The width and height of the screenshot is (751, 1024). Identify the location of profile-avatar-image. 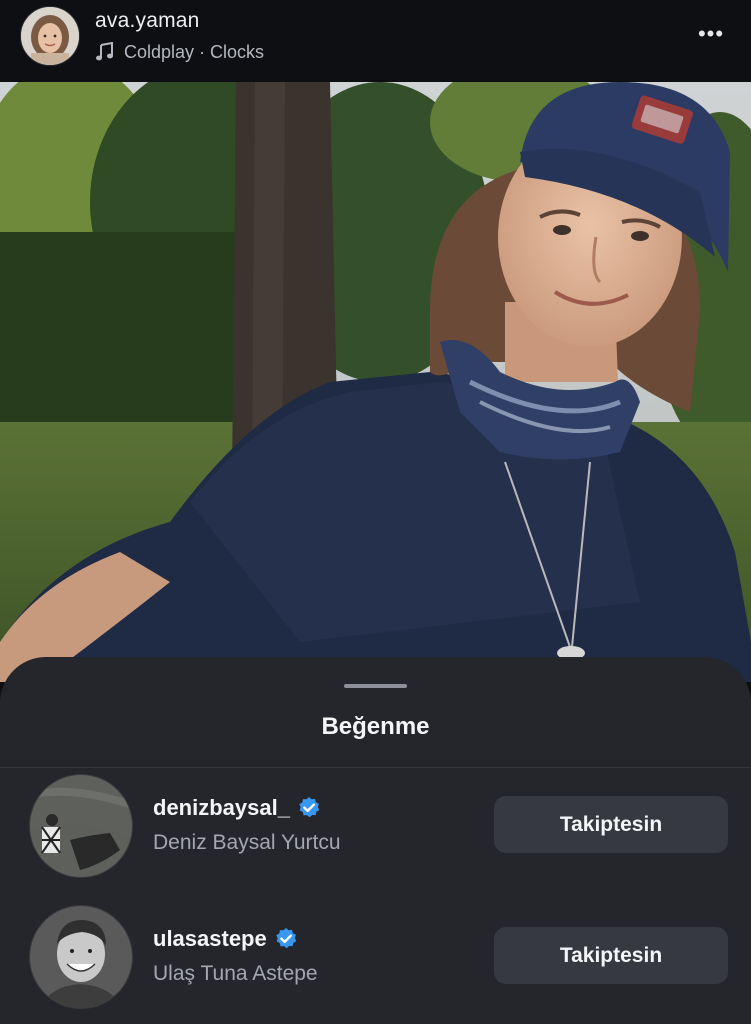
(50, 36).